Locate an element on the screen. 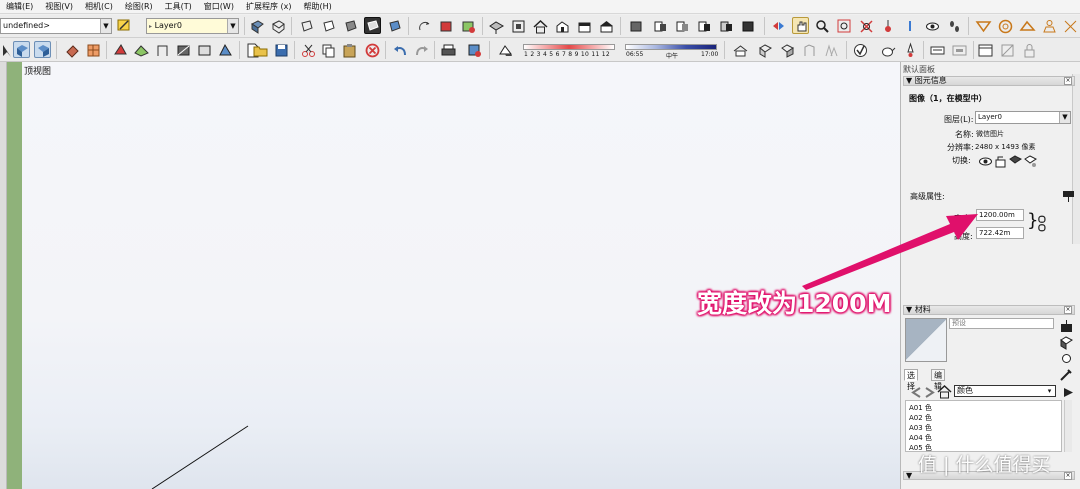 Image resolution: width=1080 pixels, height=489 pixels. height-field: 722.42m is located at coordinates (1000, 233).